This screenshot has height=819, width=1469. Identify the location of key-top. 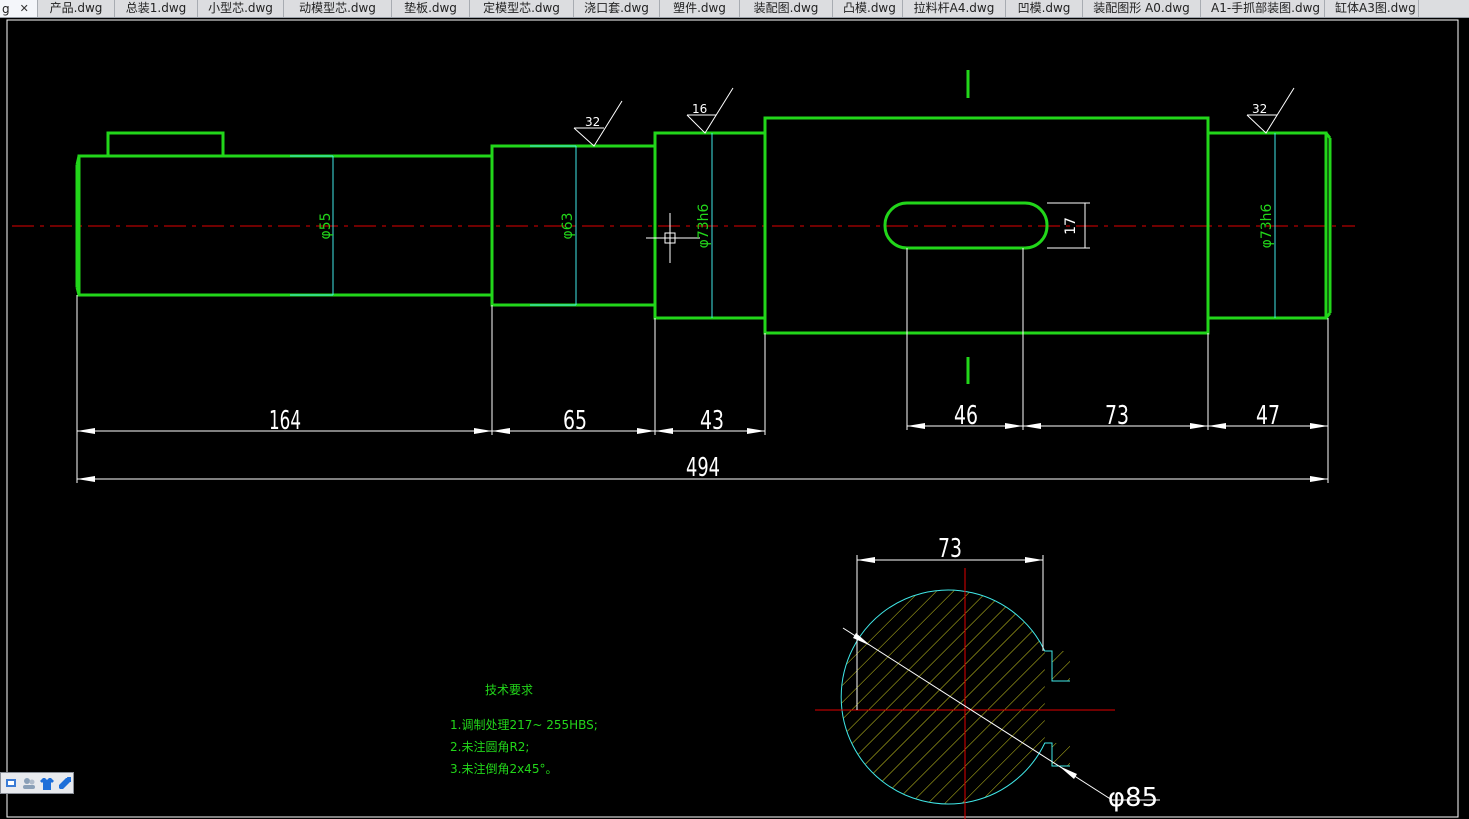
(165, 144).